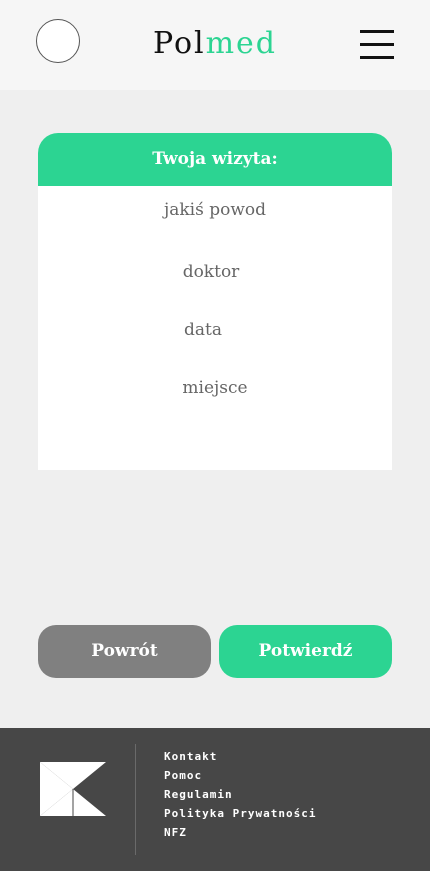 This screenshot has height=871, width=430. I want to click on visit-place: miejsce, so click(215, 388).